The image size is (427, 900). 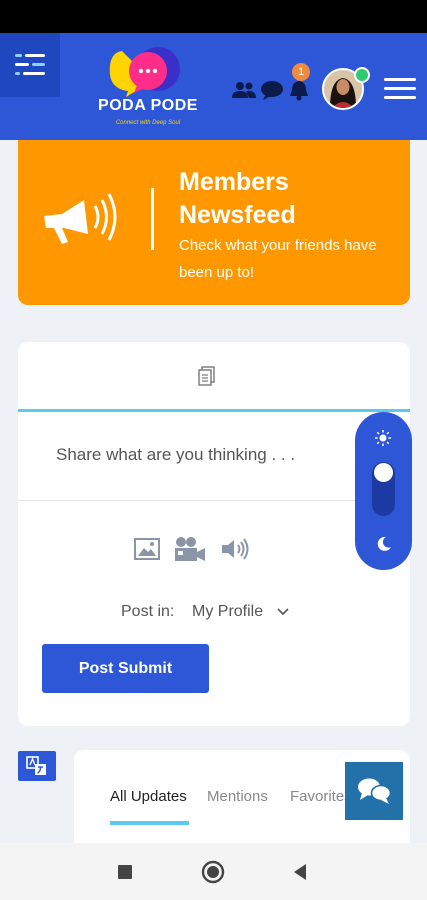 What do you see at coordinates (237, 198) in the screenshot?
I see `banner-title: Members Newsfeed` at bounding box center [237, 198].